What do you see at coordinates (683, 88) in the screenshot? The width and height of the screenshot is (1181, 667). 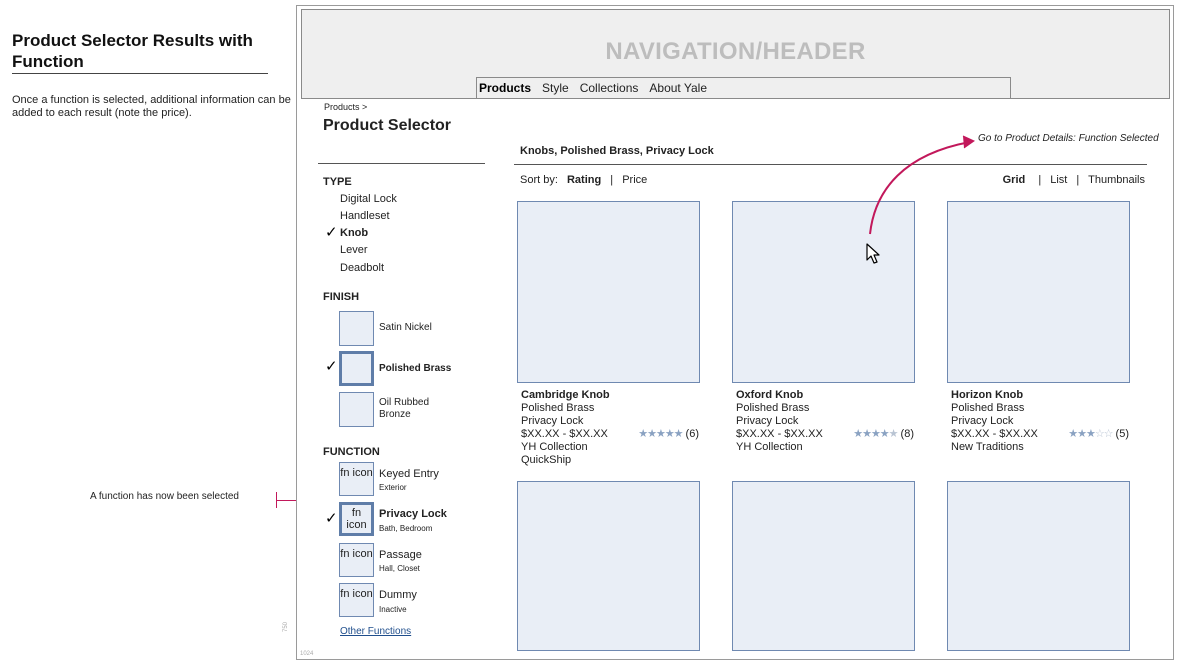 I see `nav-about-yale: About Yale` at bounding box center [683, 88].